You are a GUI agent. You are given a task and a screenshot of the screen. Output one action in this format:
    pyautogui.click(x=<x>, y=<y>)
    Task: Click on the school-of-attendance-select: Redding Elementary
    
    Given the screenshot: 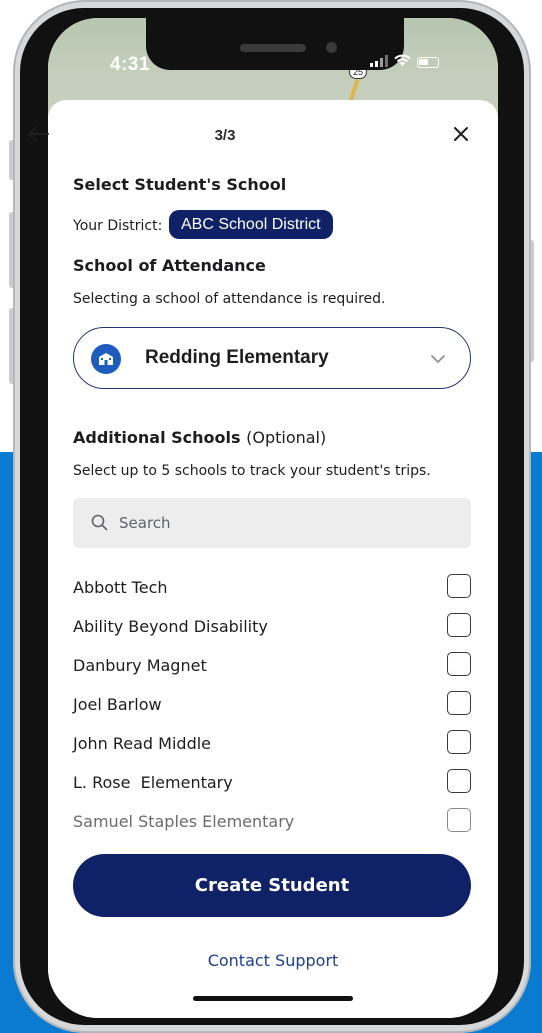 What is the action you would take?
    pyautogui.click(x=272, y=358)
    